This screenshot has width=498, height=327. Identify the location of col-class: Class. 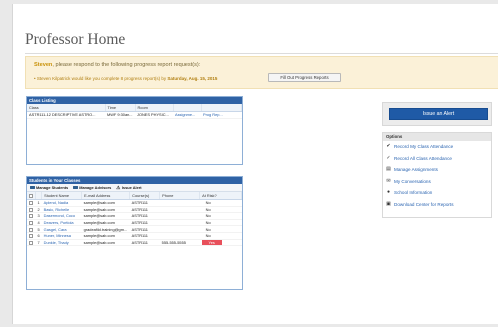
(66, 108).